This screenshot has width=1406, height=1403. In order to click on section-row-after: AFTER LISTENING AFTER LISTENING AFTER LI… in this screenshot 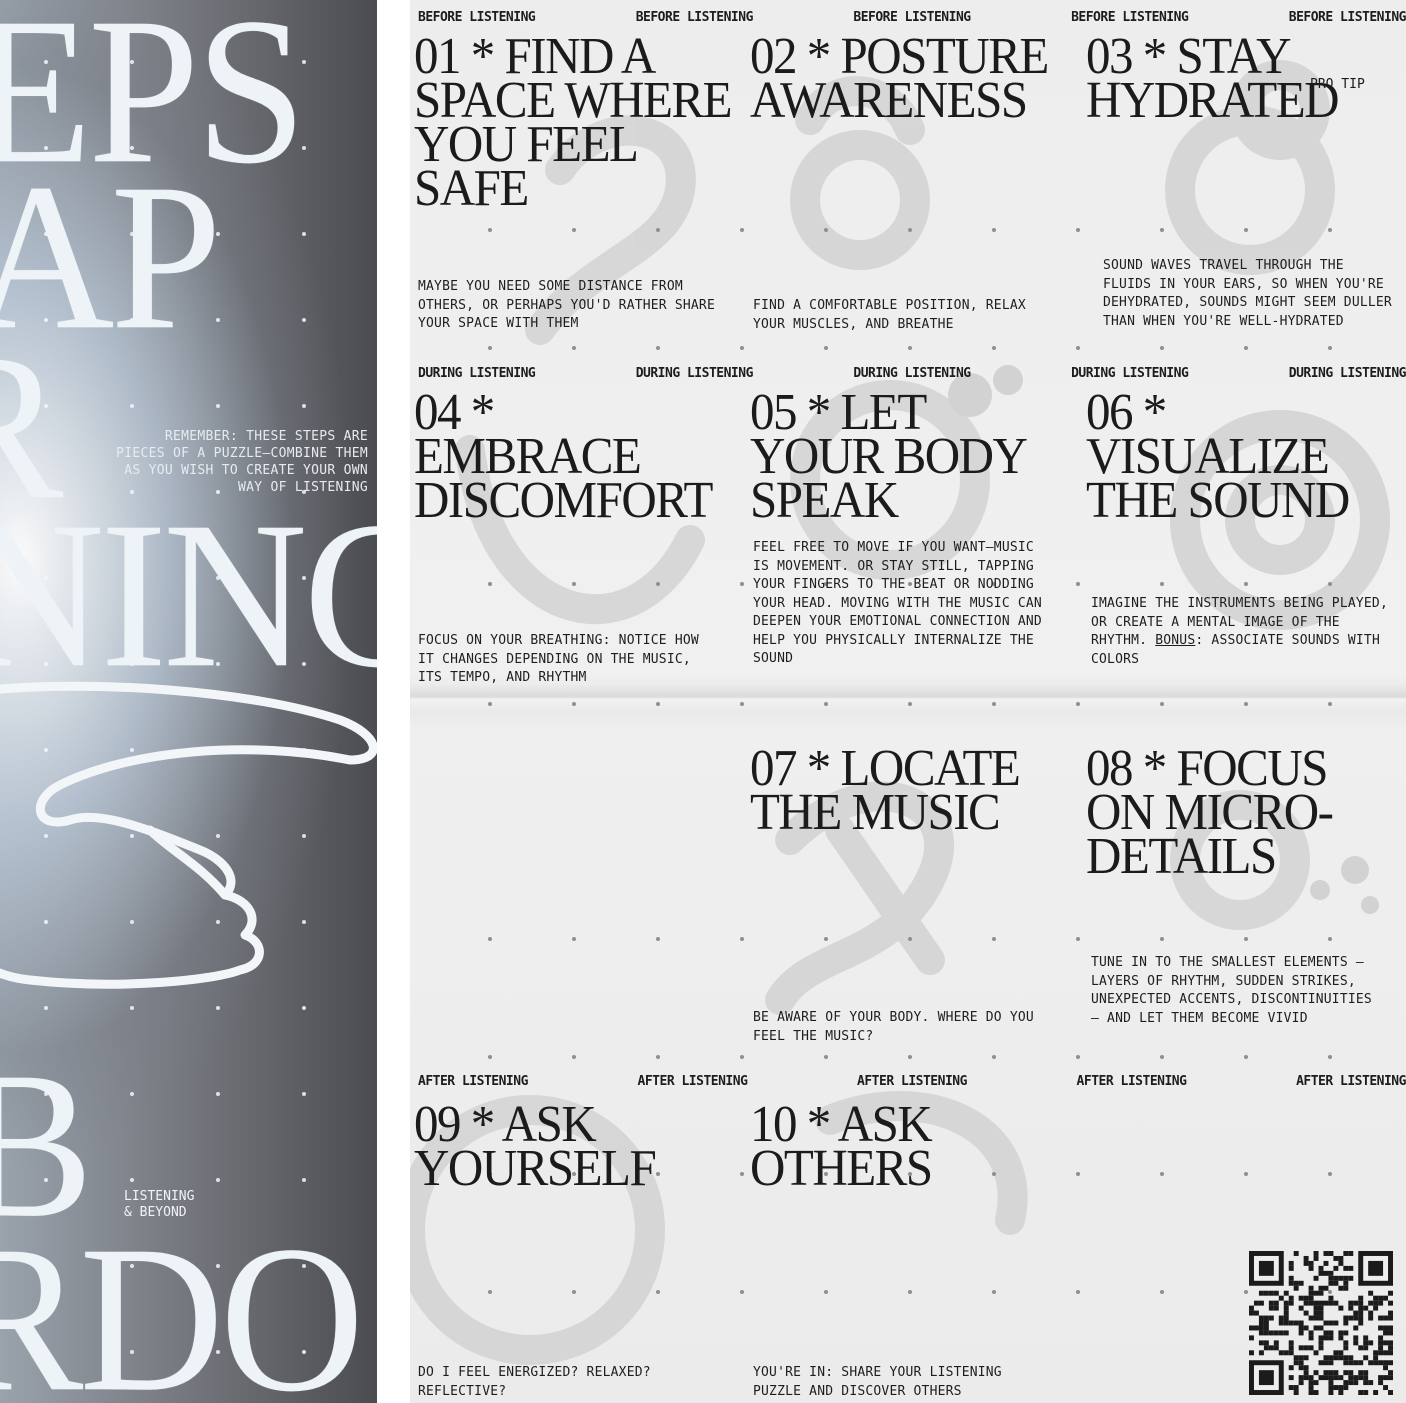, I will do `click(912, 1082)`.